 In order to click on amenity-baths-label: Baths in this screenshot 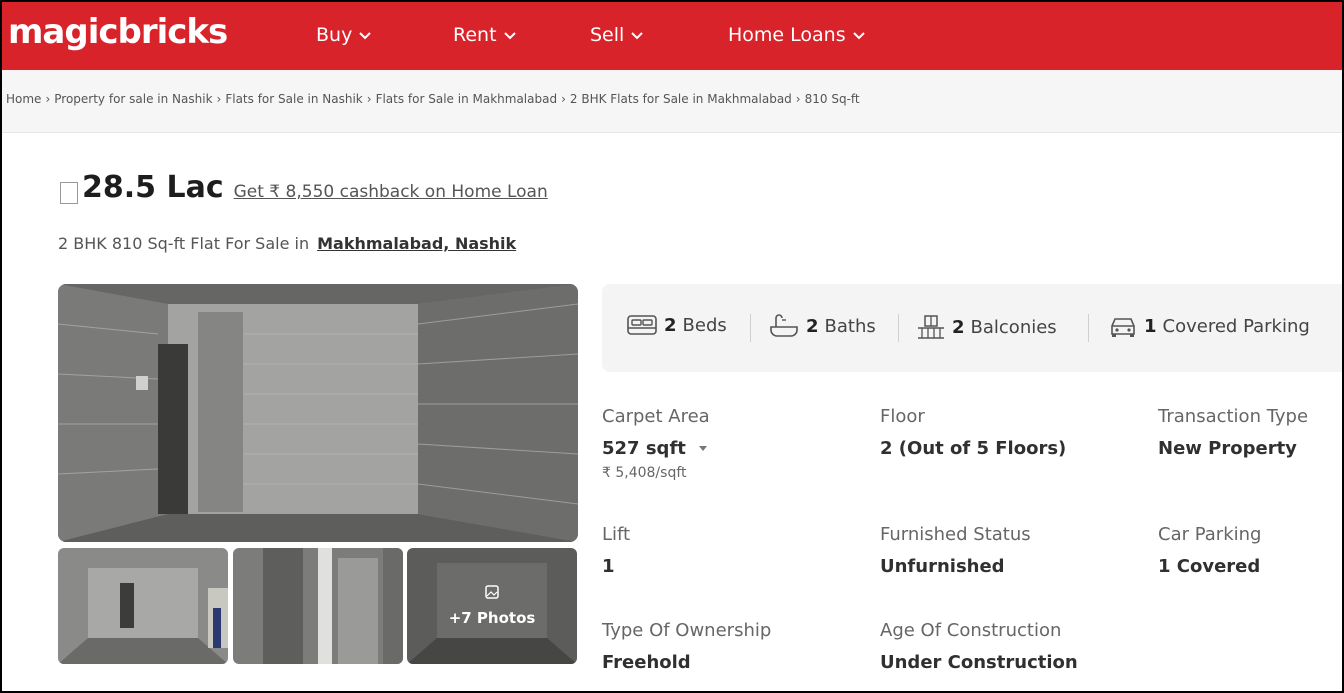, I will do `click(850, 326)`.